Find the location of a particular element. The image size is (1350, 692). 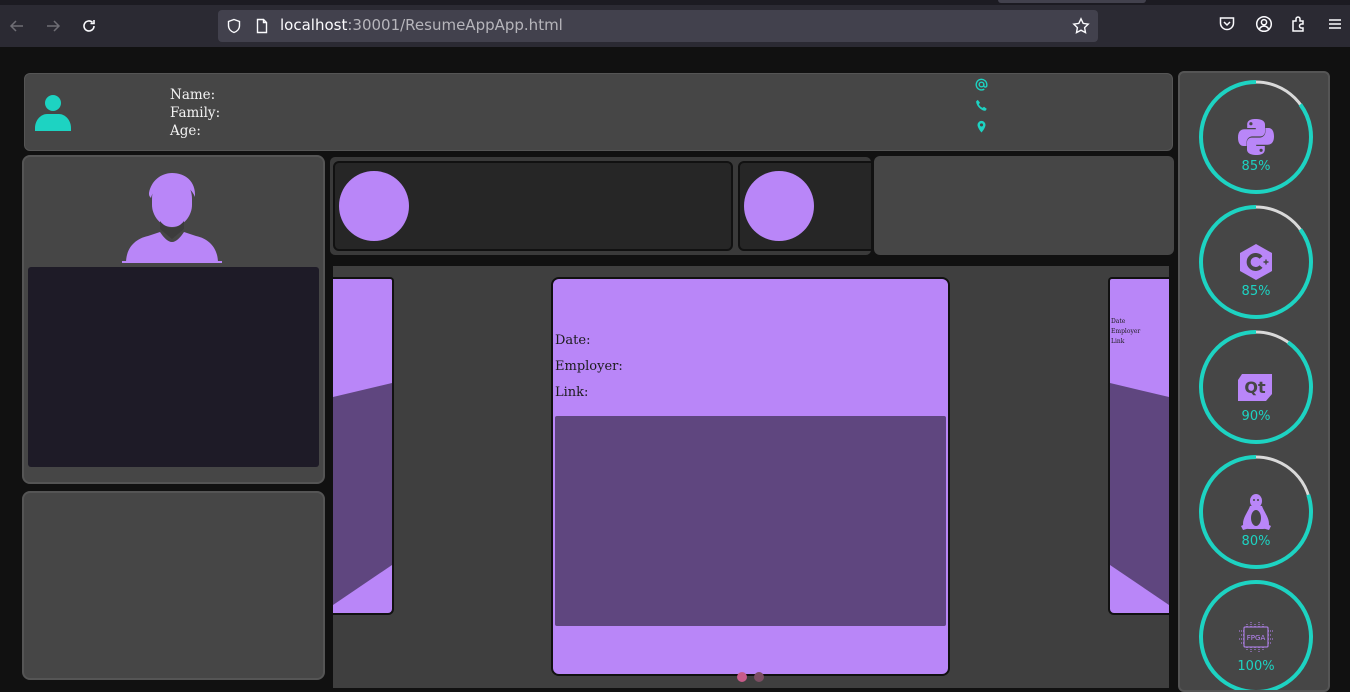

arrow-left-icon is located at coordinates (16, 26).